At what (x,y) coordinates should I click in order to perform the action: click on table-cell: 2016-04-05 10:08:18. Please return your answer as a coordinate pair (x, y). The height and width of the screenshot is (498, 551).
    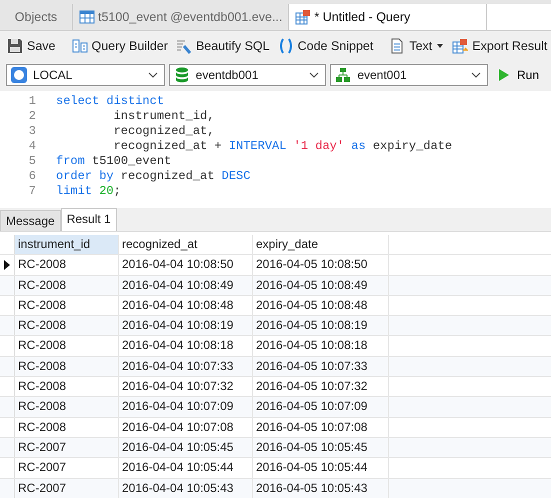
    Looking at the image, I should click on (321, 346).